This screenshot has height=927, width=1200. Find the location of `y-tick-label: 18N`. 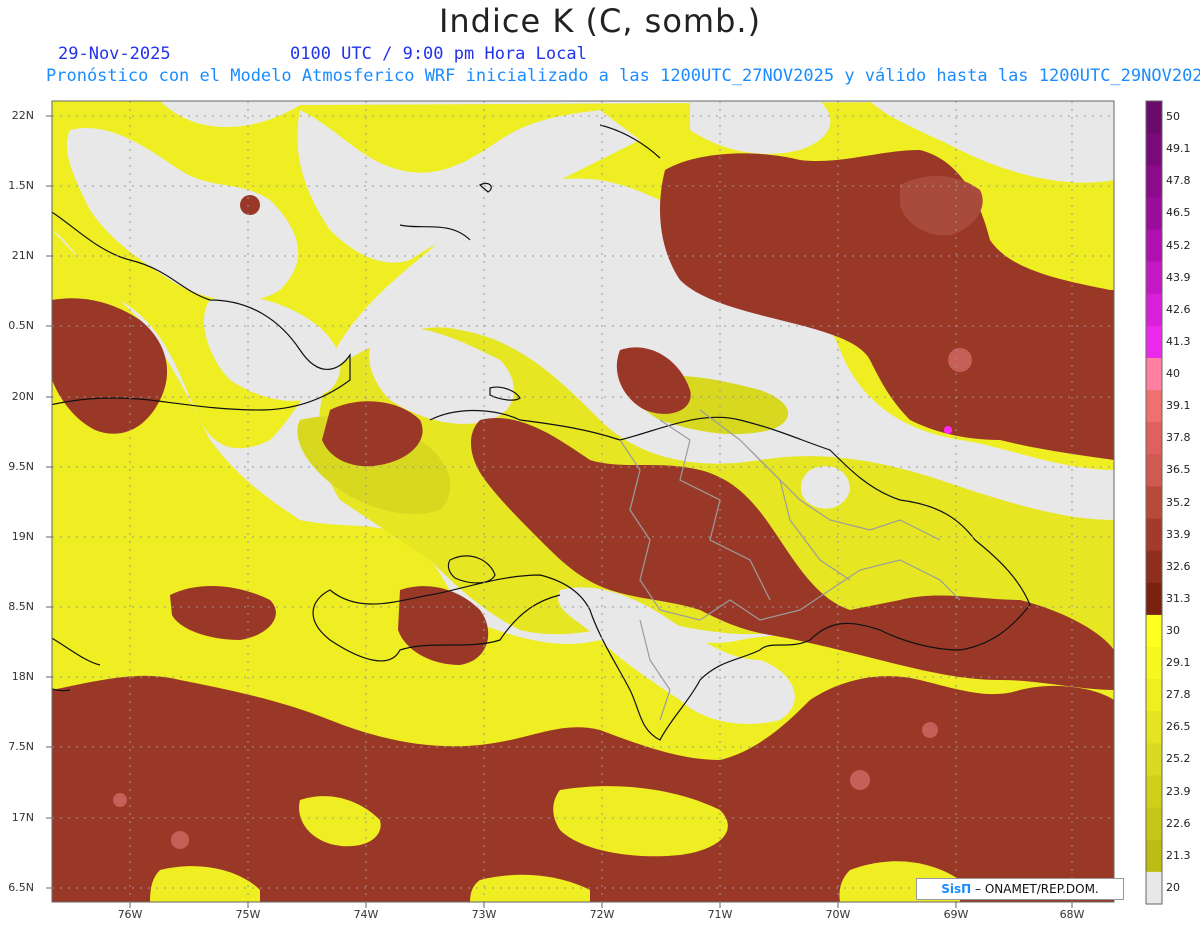

y-tick-label: 18N is located at coordinates (22, 676).